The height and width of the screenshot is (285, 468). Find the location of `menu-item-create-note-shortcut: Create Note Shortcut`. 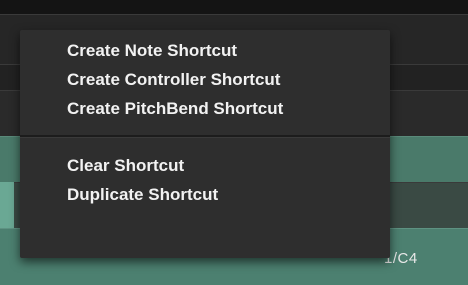

menu-item-create-note-shortcut: Create Note Shortcut is located at coordinates (205, 50).